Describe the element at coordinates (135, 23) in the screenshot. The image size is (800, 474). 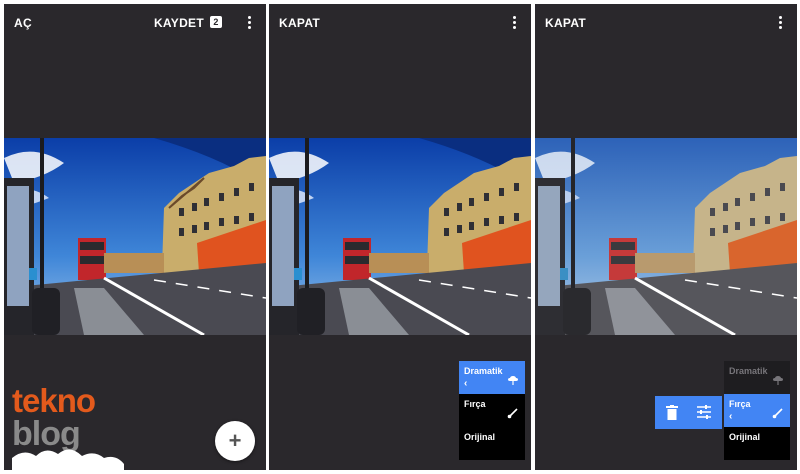
I see `top-bar: AÇ KAYDET 2` at that location.